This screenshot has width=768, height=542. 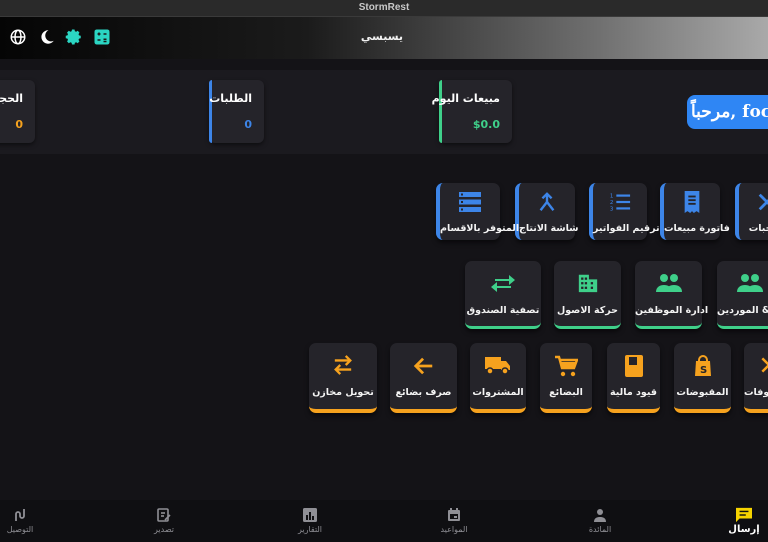 I want to click on tile-goods: البضائع, so click(x=566, y=378).